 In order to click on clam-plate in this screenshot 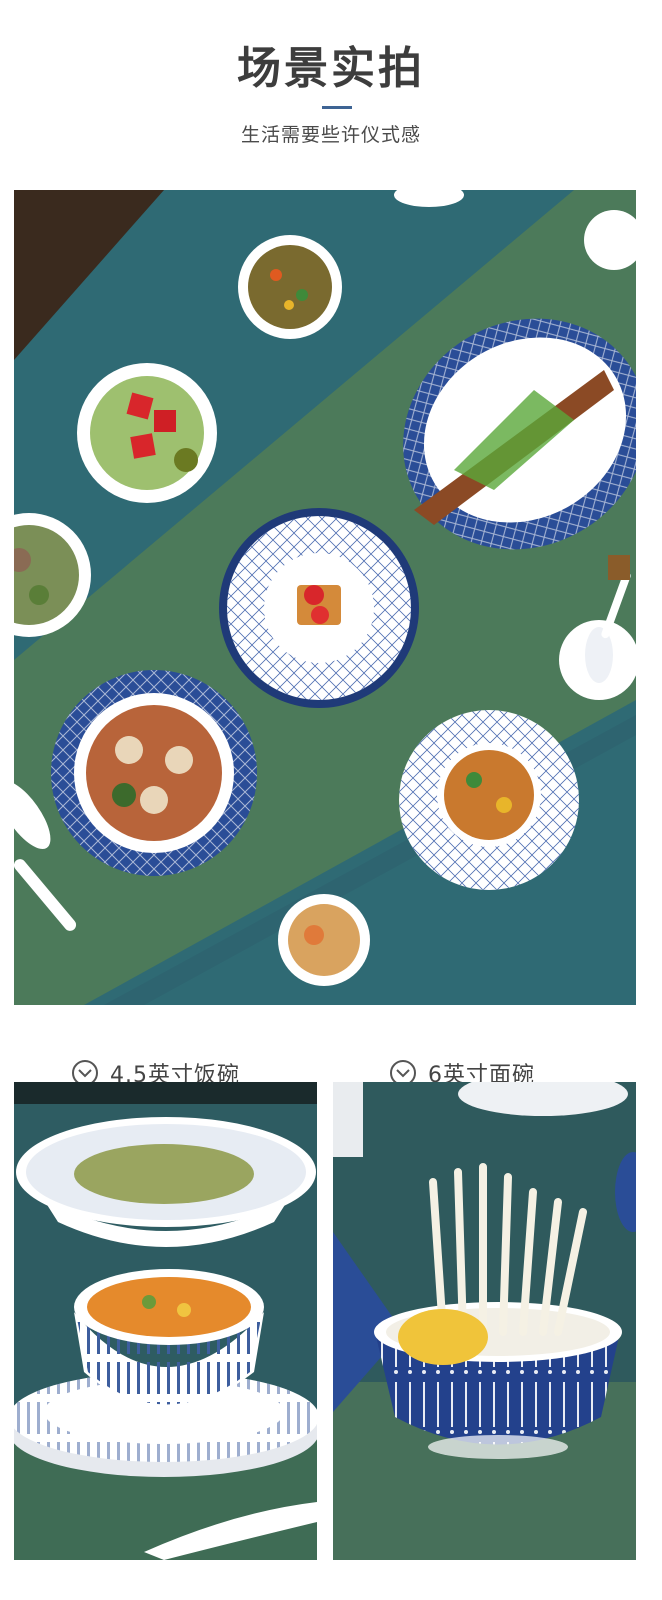, I will do `click(154, 773)`.